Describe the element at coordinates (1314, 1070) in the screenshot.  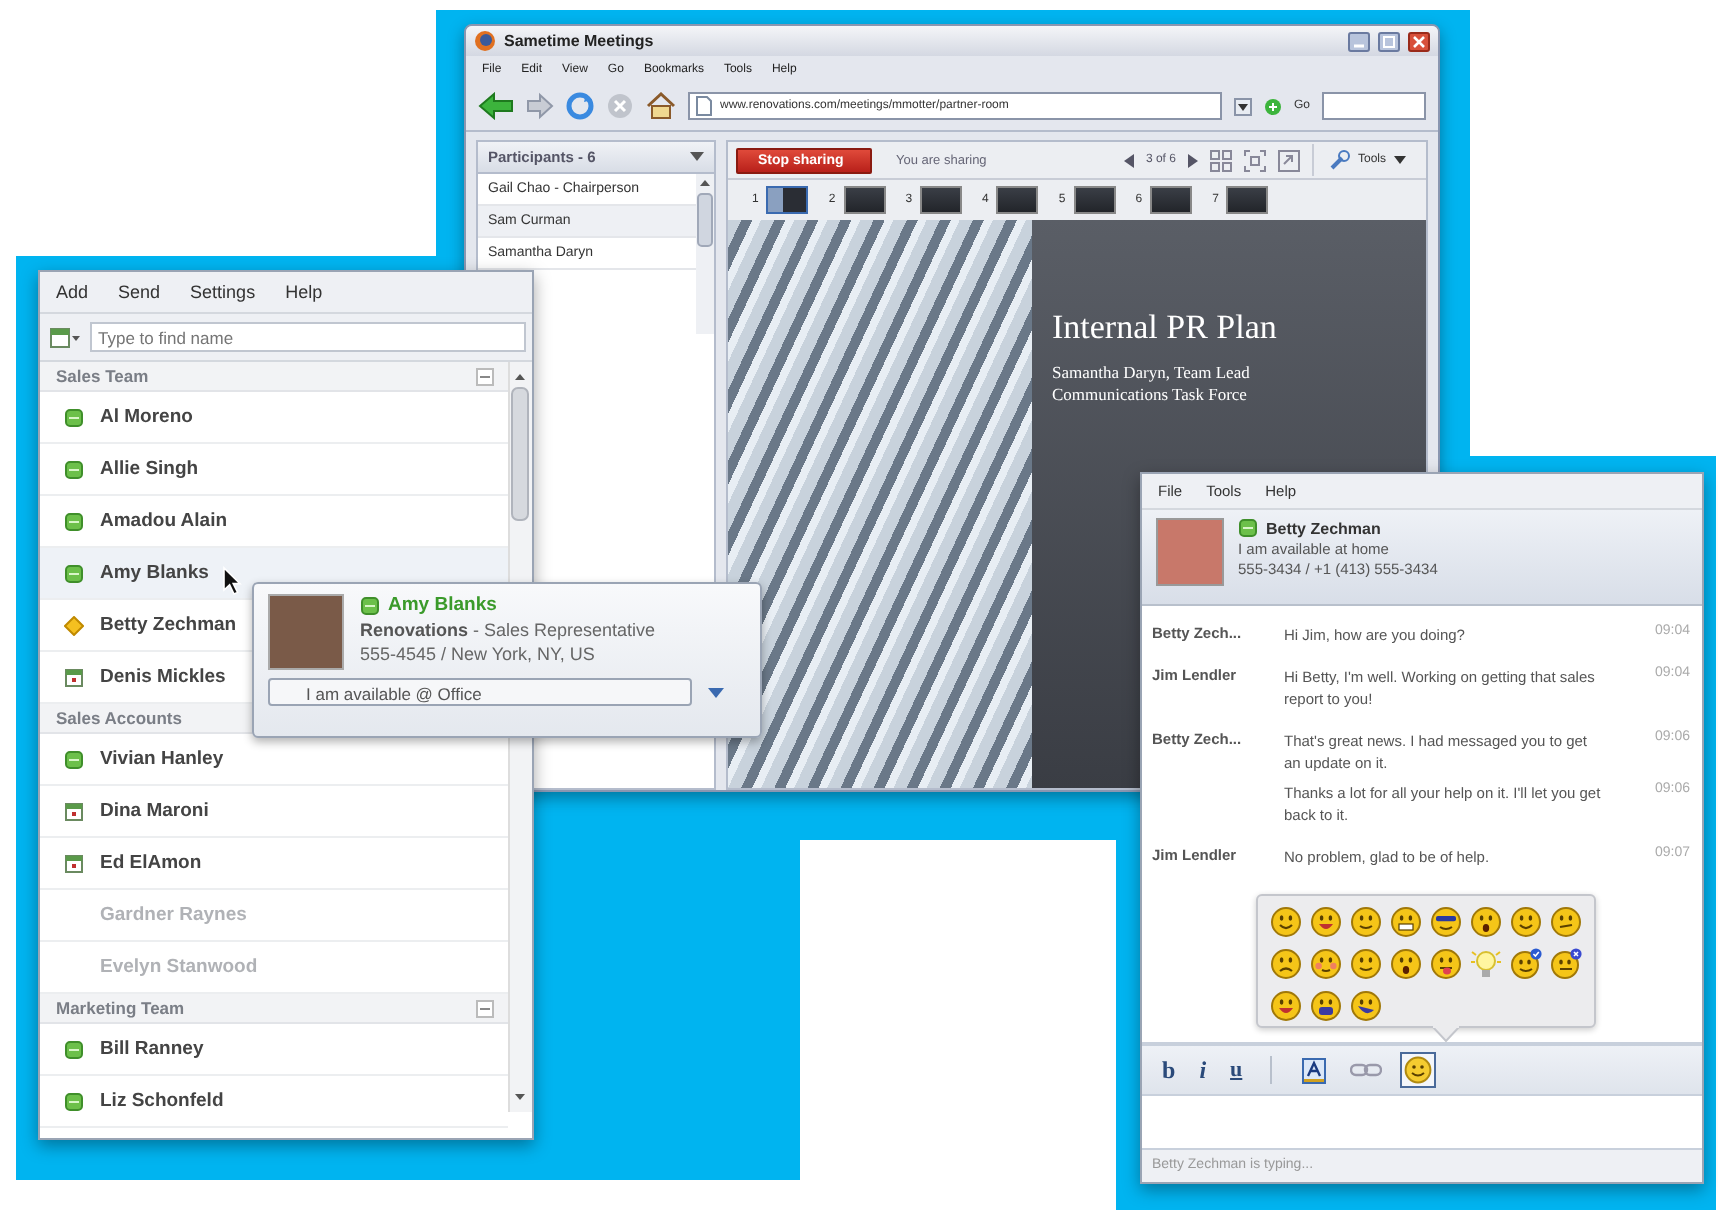
I see `font-color-icon` at that location.